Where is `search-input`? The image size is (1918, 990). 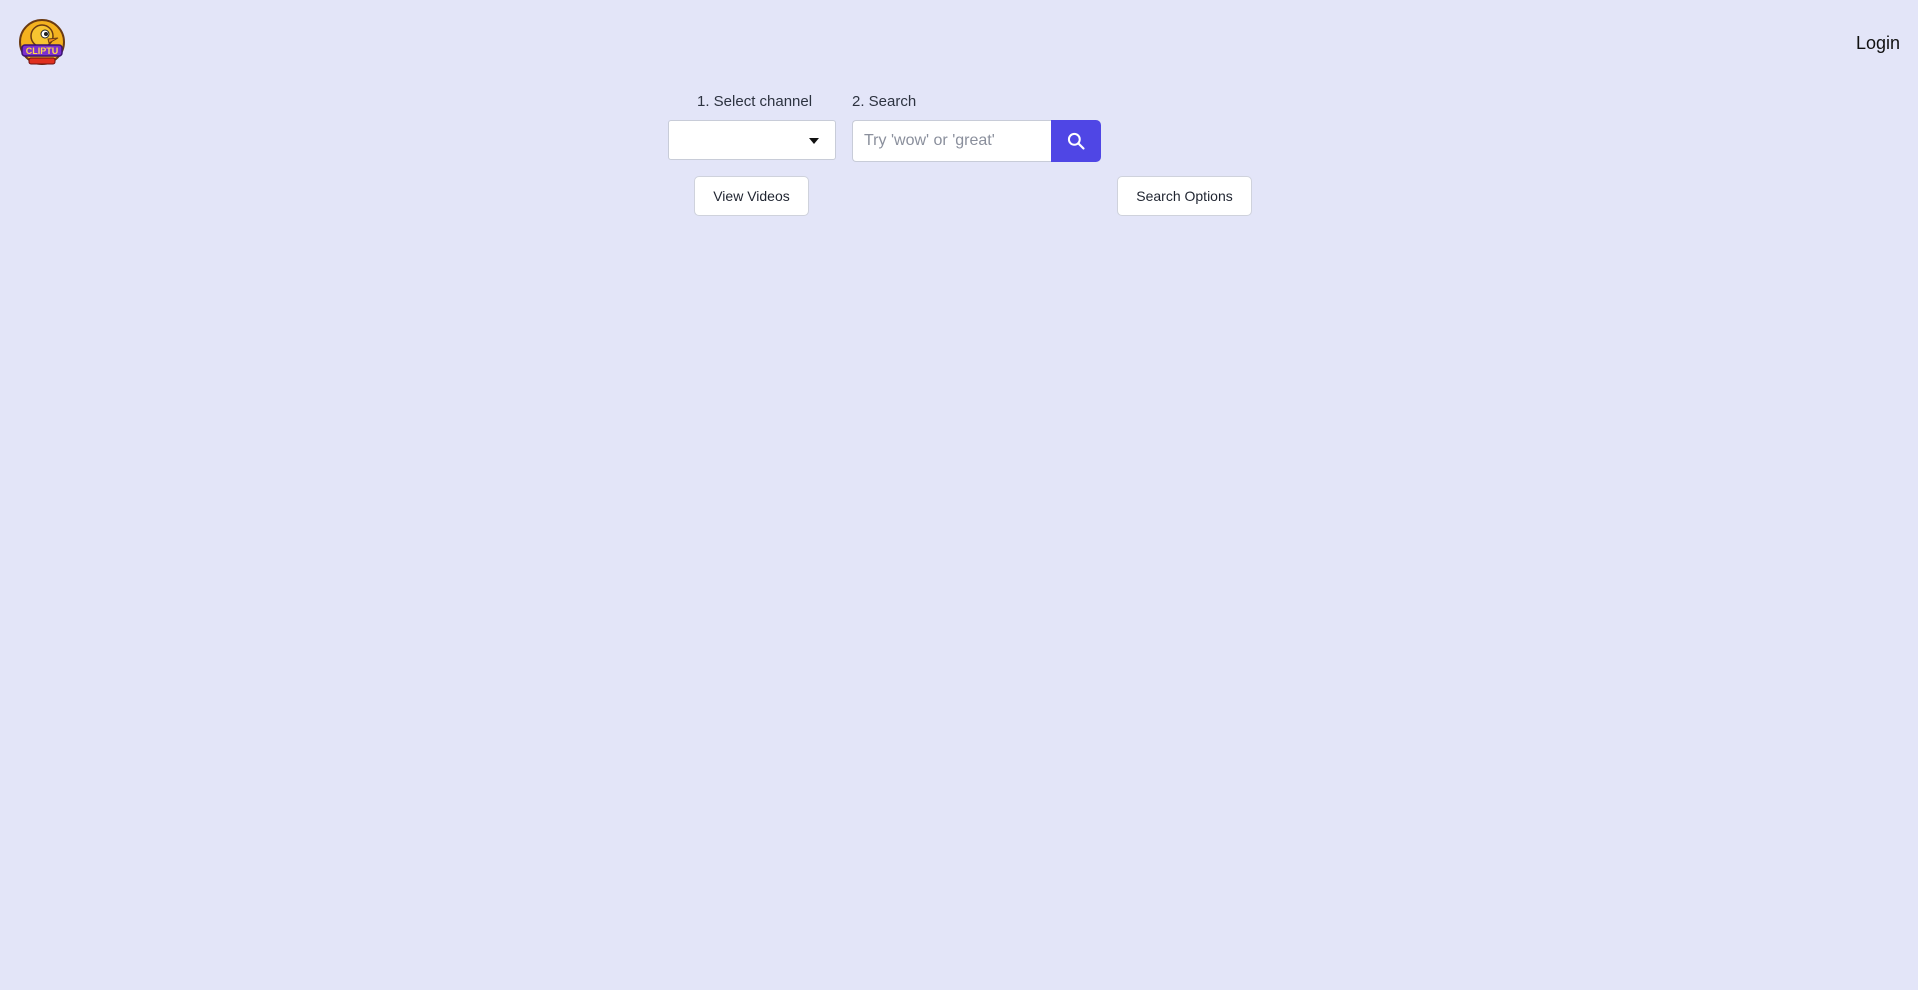
search-input is located at coordinates (952, 141).